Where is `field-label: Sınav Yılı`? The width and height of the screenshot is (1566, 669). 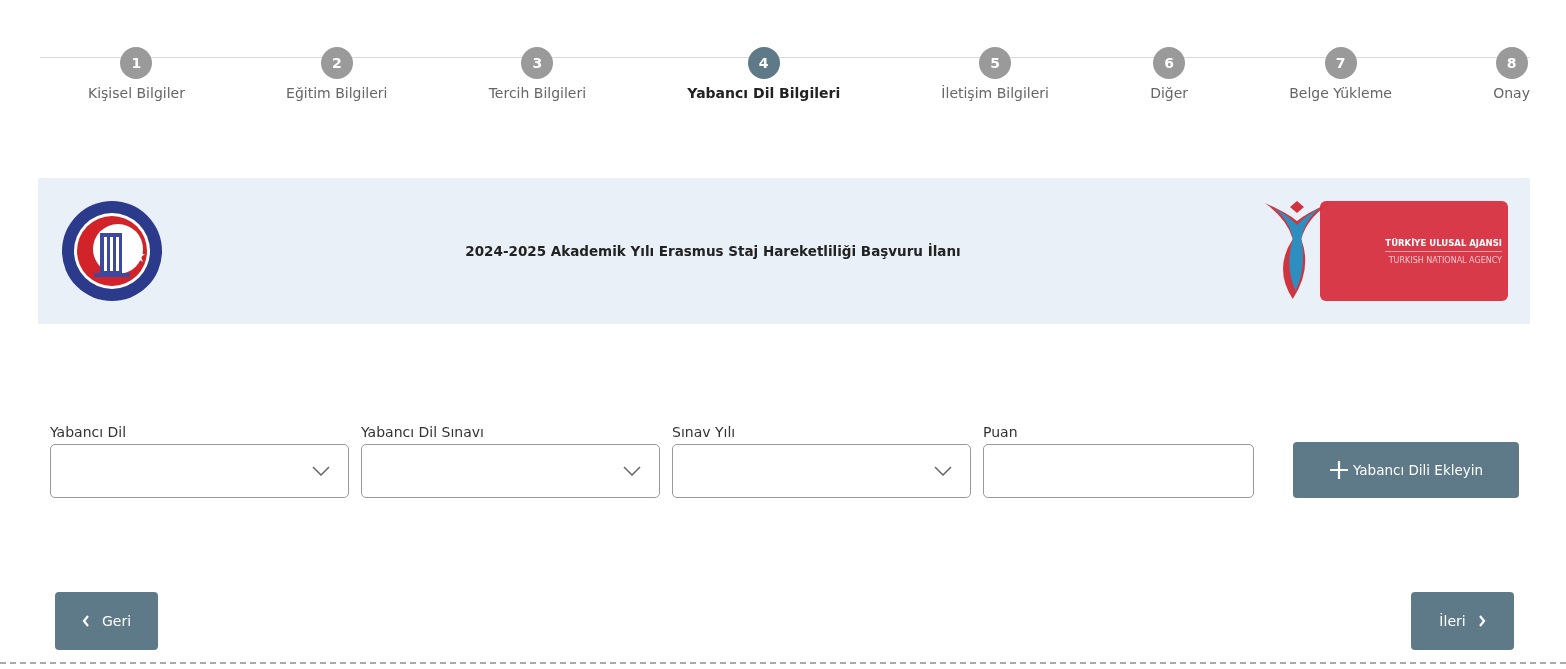 field-label: Sınav Yılı is located at coordinates (704, 432).